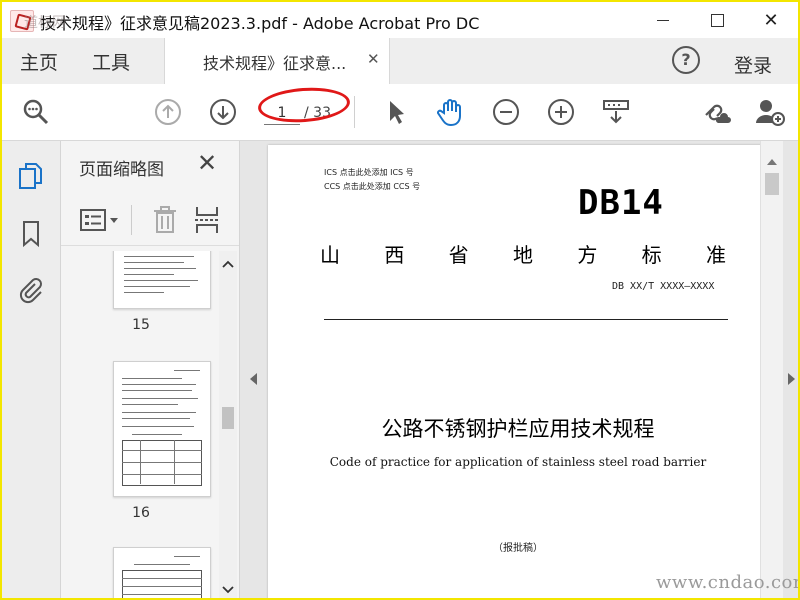 This screenshot has width=800, height=600. I want to click on document-scrollbar, so click(771, 369).